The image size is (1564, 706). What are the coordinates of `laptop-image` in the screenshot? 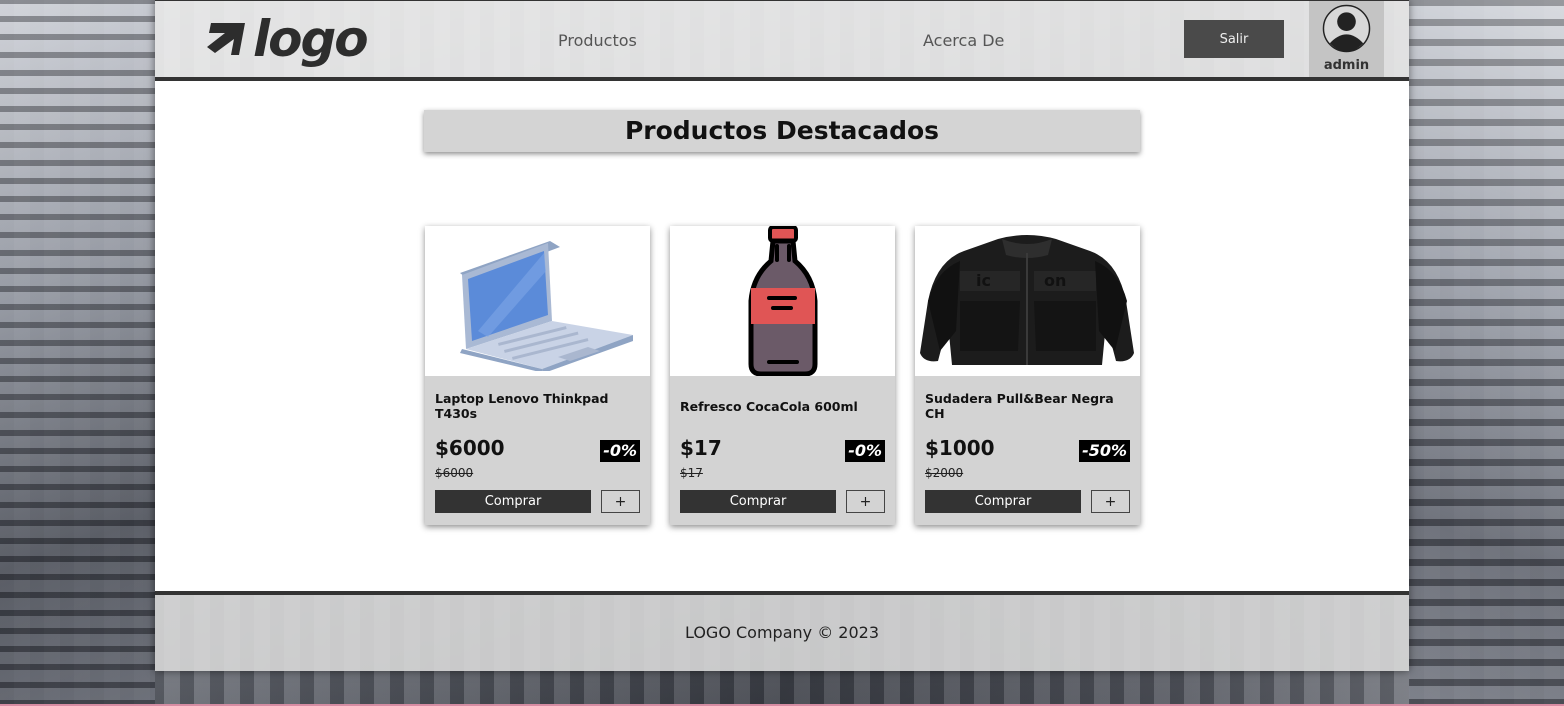 It's located at (546, 306).